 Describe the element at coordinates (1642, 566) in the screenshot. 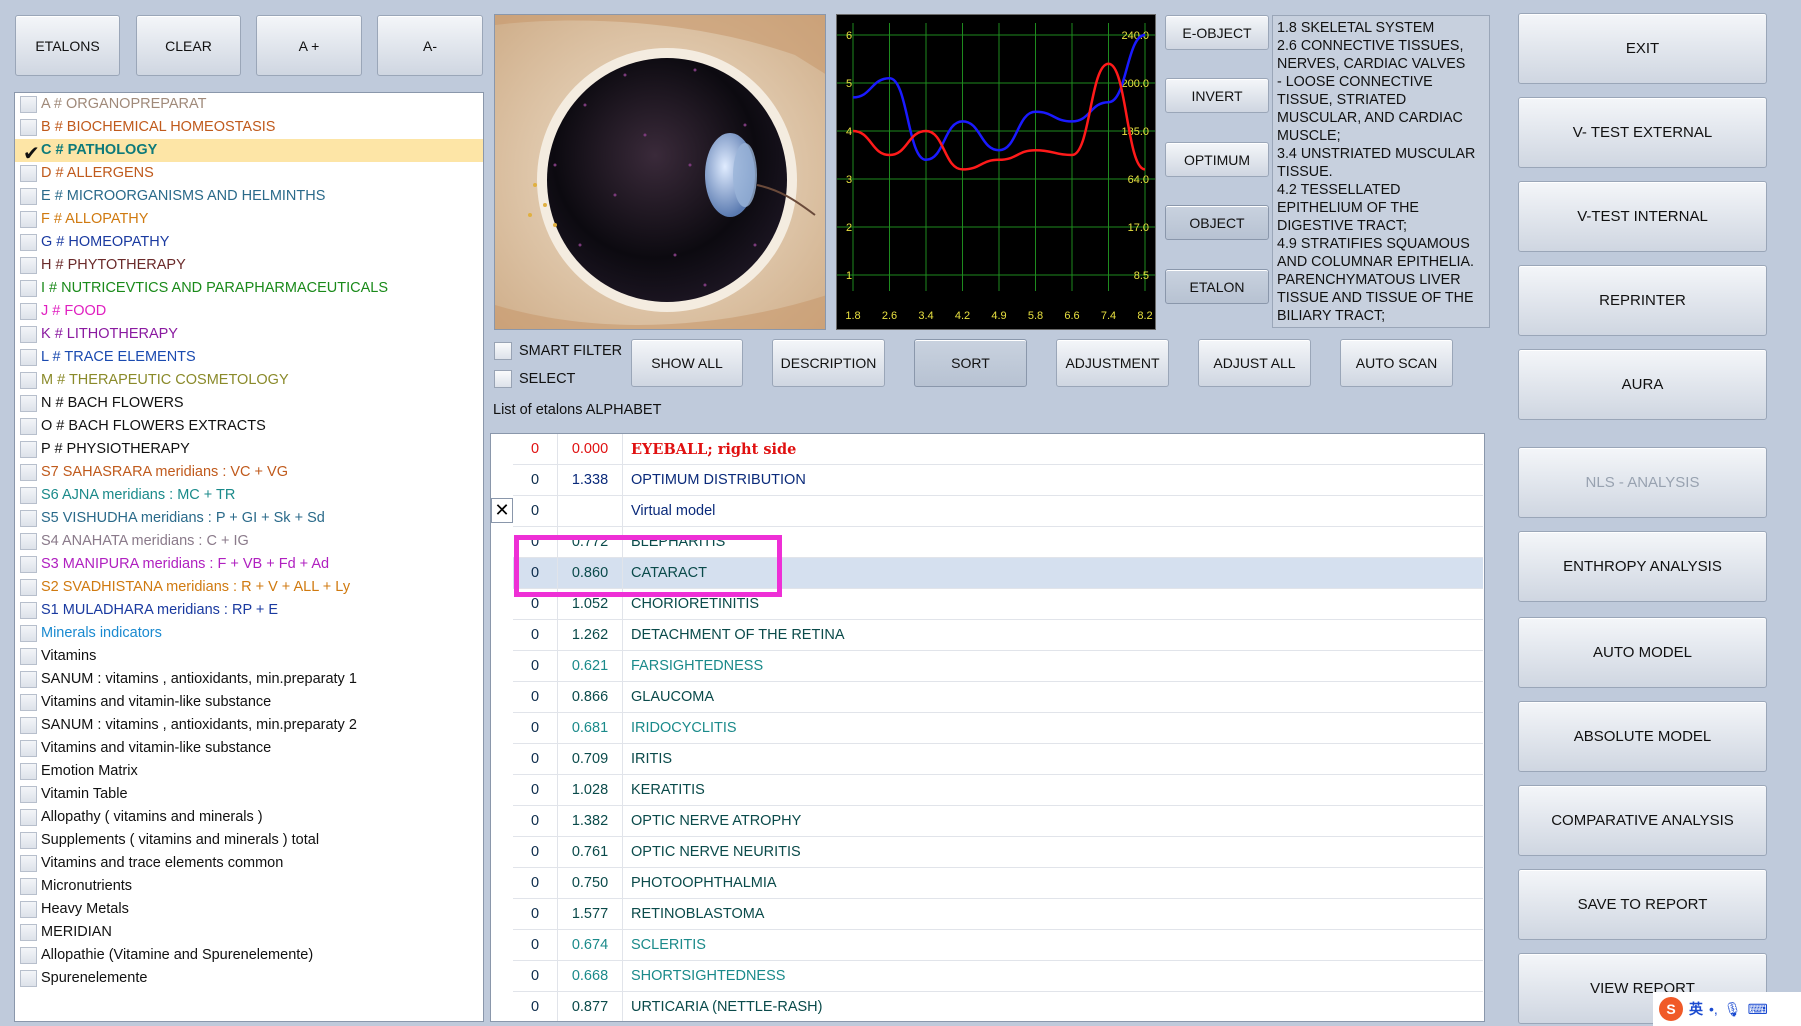

I see `enthropy-analysis-button: ENTHROPY ANALYSIS` at that location.